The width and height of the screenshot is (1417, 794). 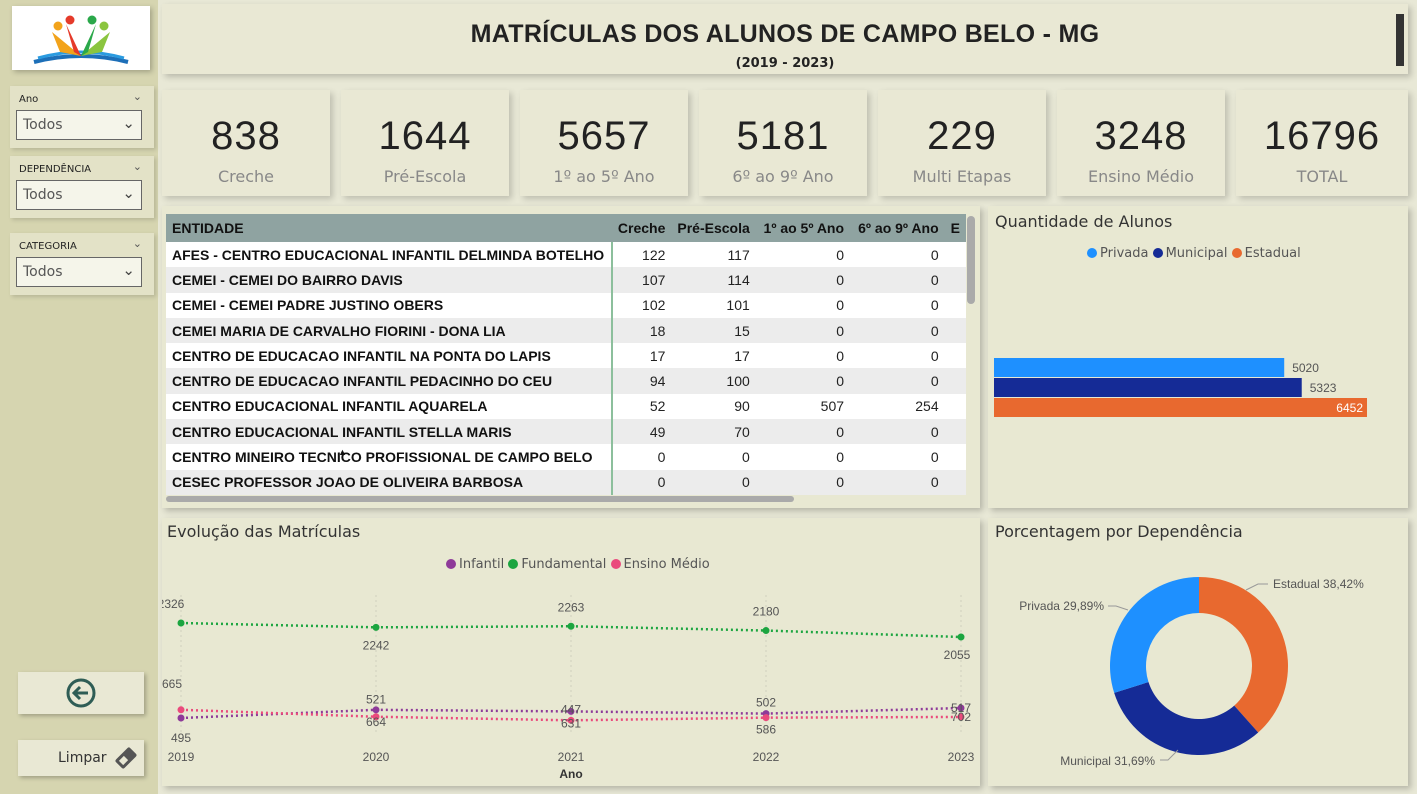 I want to click on column-header-entidade: ENTIDADE ▲, so click(x=389, y=335).